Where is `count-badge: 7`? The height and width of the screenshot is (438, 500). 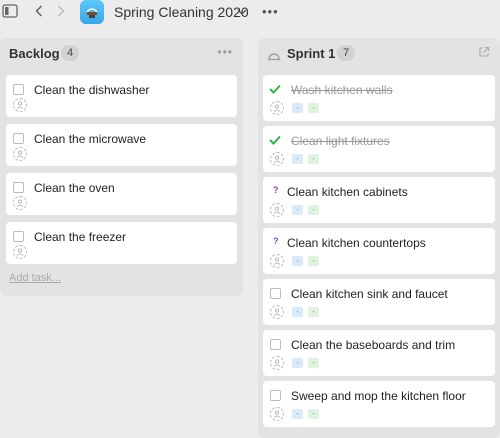 count-badge: 7 is located at coordinates (346, 53).